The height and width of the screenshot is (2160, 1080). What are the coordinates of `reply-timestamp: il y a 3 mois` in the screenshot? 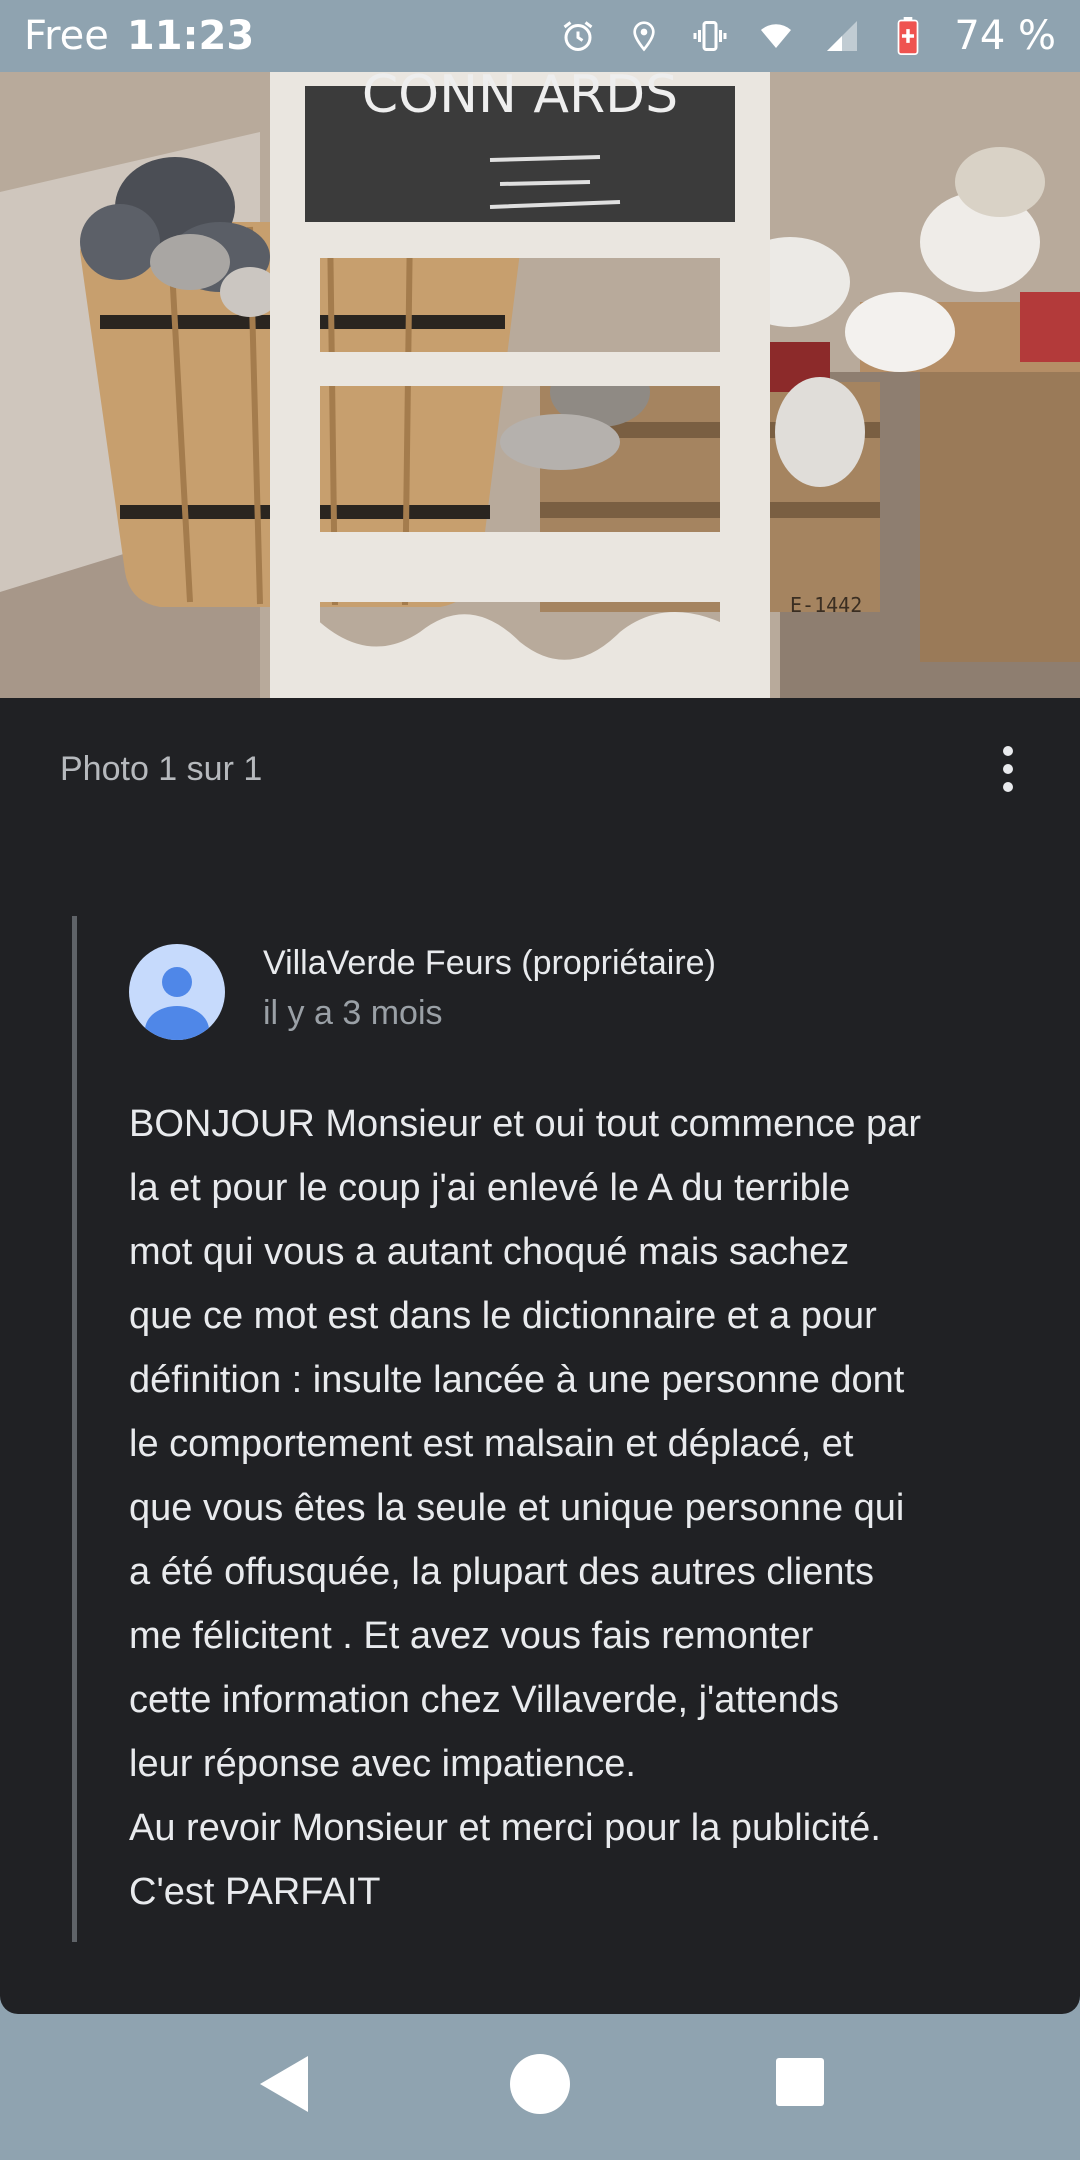 It's located at (353, 1013).